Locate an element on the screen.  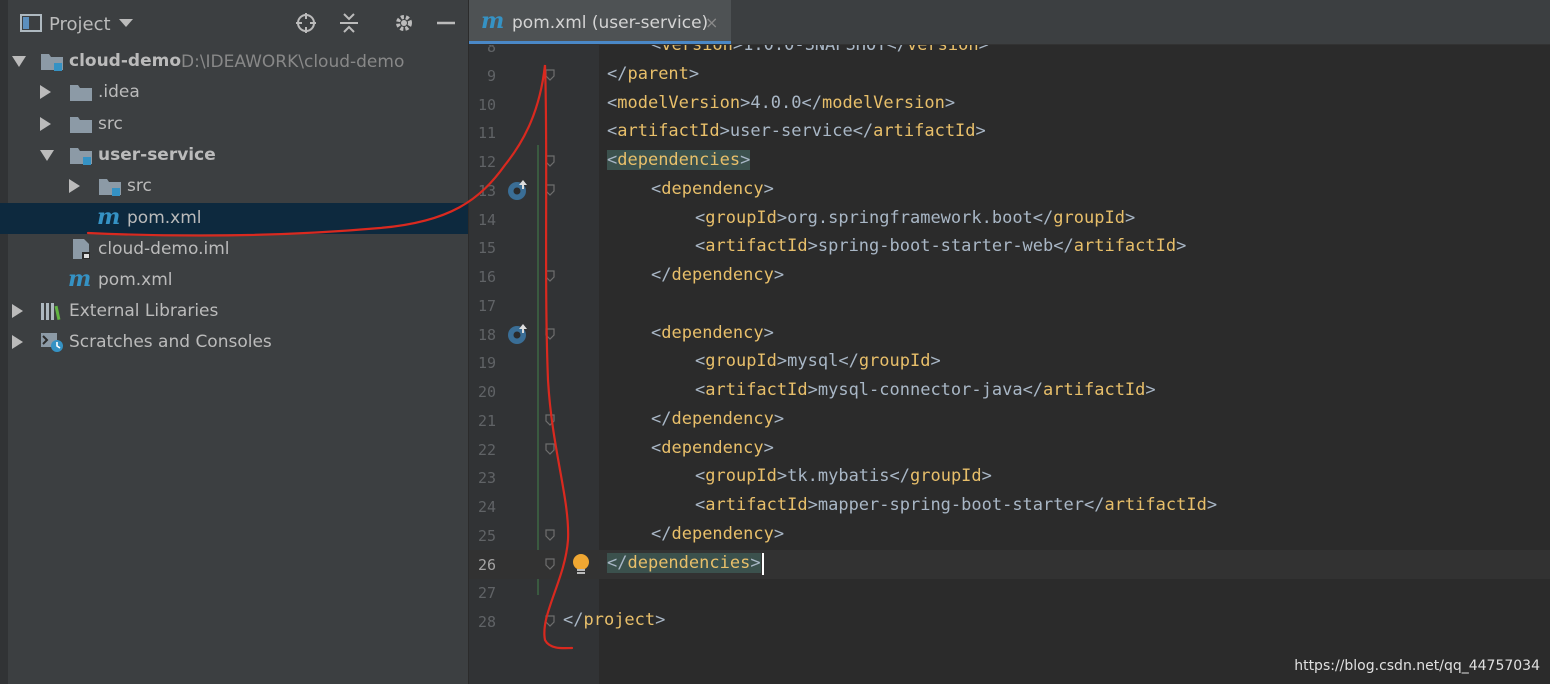
code-line: 21 </dependency> is located at coordinates (1009, 420).